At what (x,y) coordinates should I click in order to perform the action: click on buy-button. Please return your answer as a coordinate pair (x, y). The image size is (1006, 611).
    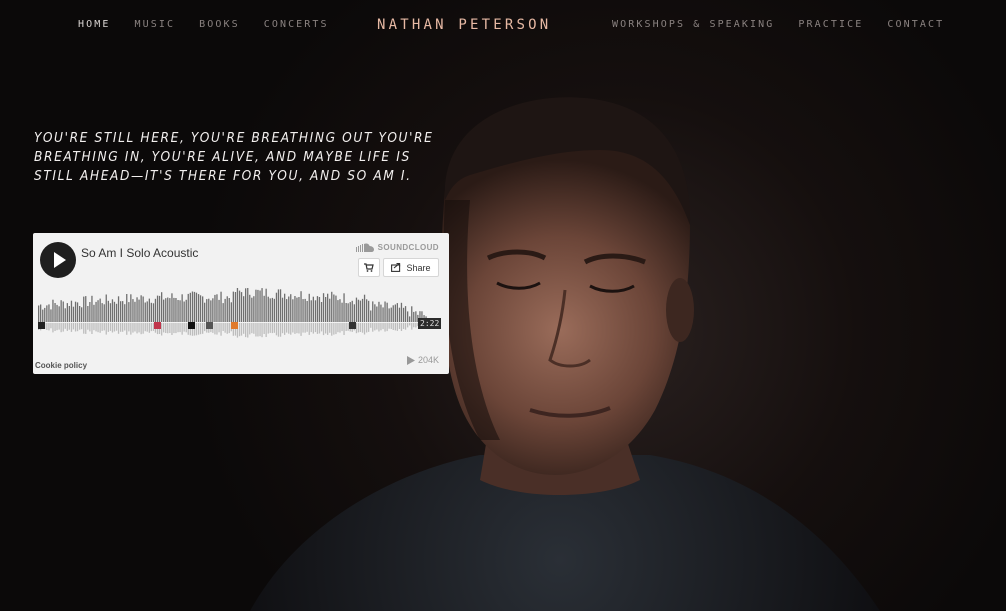
    Looking at the image, I should click on (369, 267).